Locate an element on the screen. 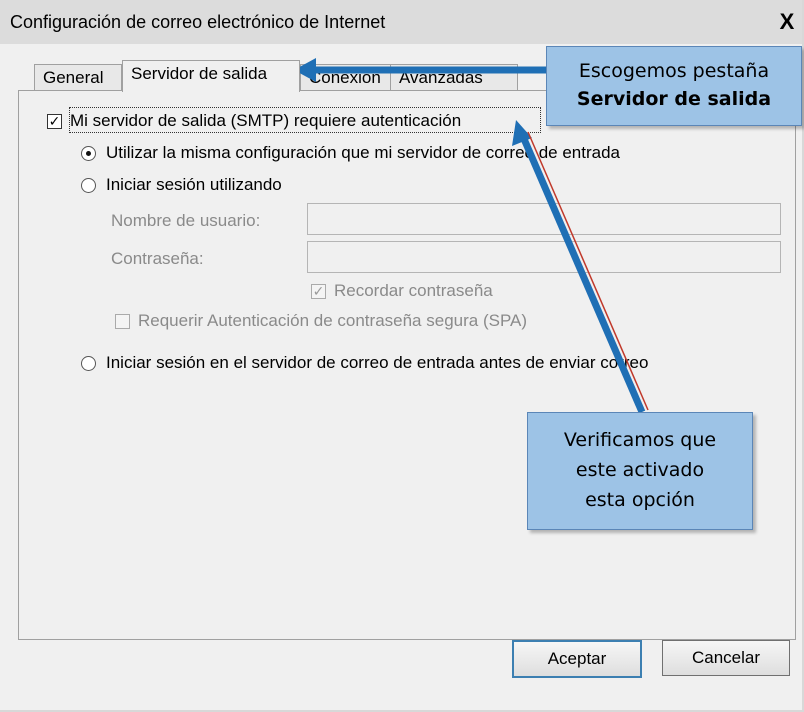 The width and height of the screenshot is (804, 712). close-button: X is located at coordinates (787, 22).